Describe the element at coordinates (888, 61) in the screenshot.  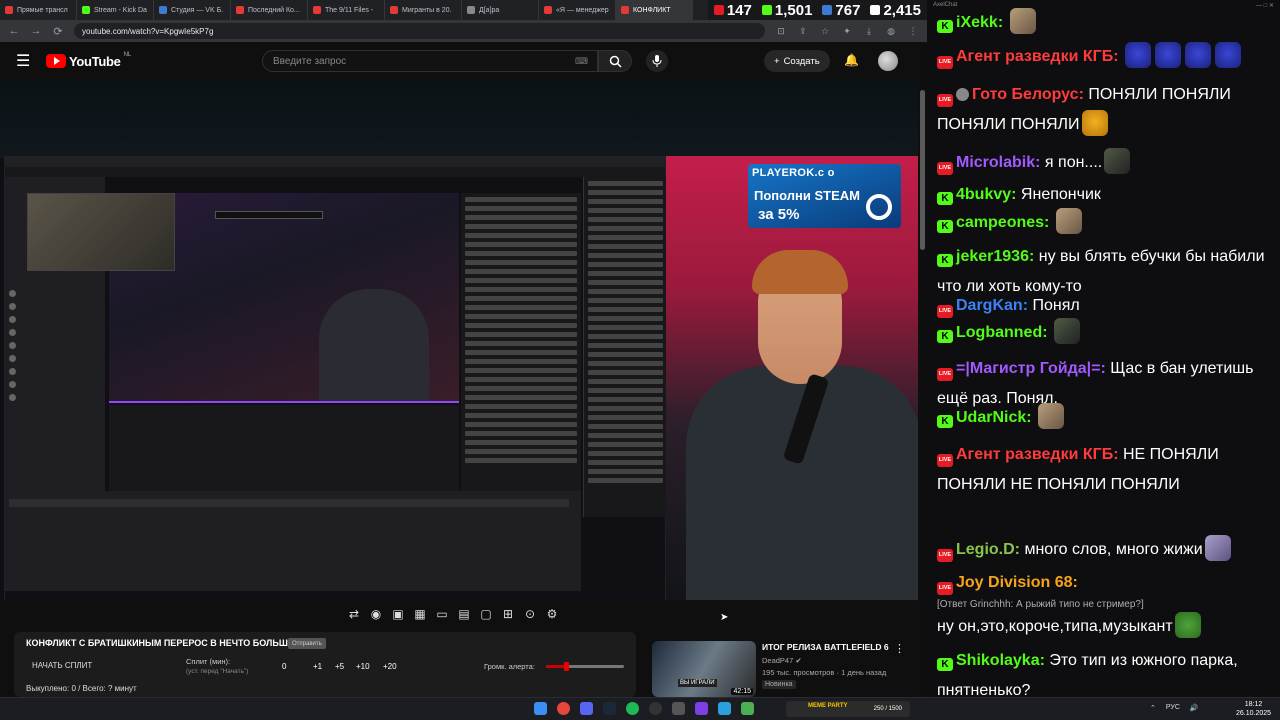
I see `account-avatar` at that location.